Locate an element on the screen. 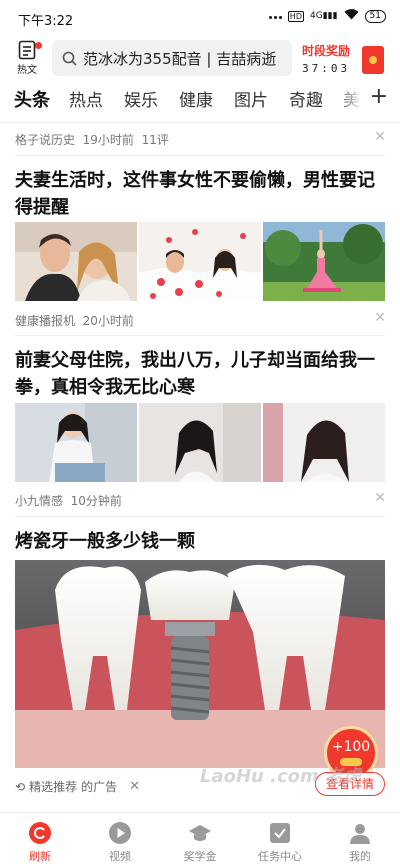 This screenshot has width=400, height=866. nav-profile: 我的 is located at coordinates (360, 842).